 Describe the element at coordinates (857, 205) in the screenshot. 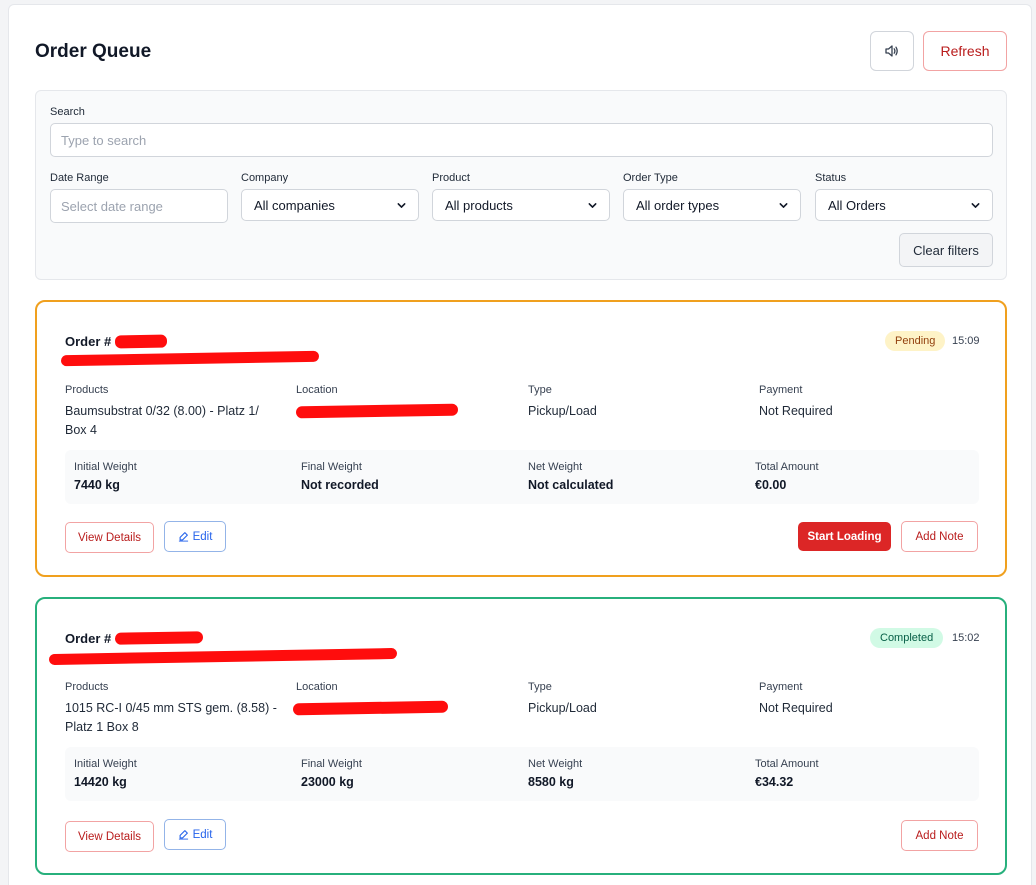

I see `status-select-value: All Orders` at that location.